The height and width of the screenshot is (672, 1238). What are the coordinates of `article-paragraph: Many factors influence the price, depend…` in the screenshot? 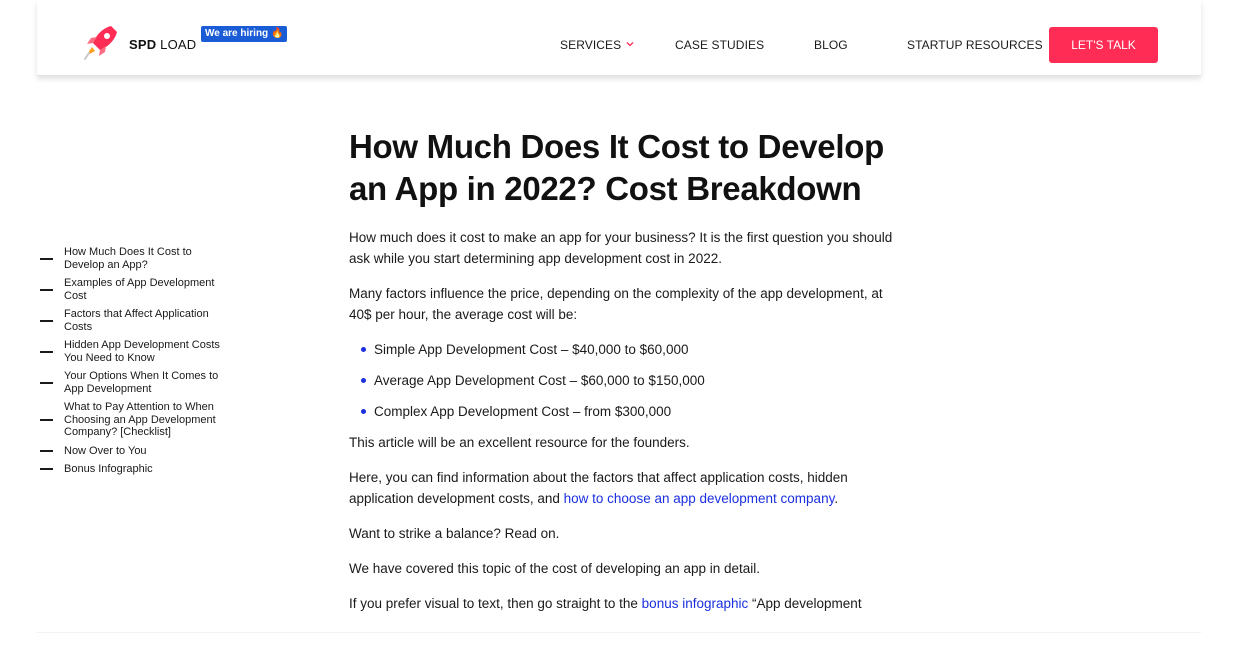 It's located at (616, 304).